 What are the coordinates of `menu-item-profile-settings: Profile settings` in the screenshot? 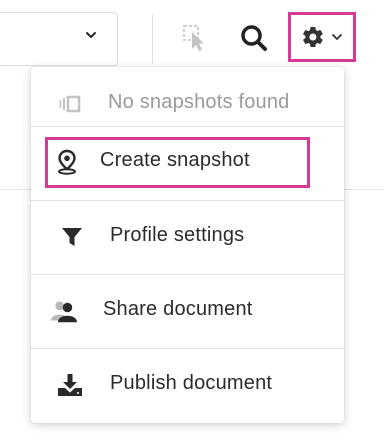 It's located at (187, 237).